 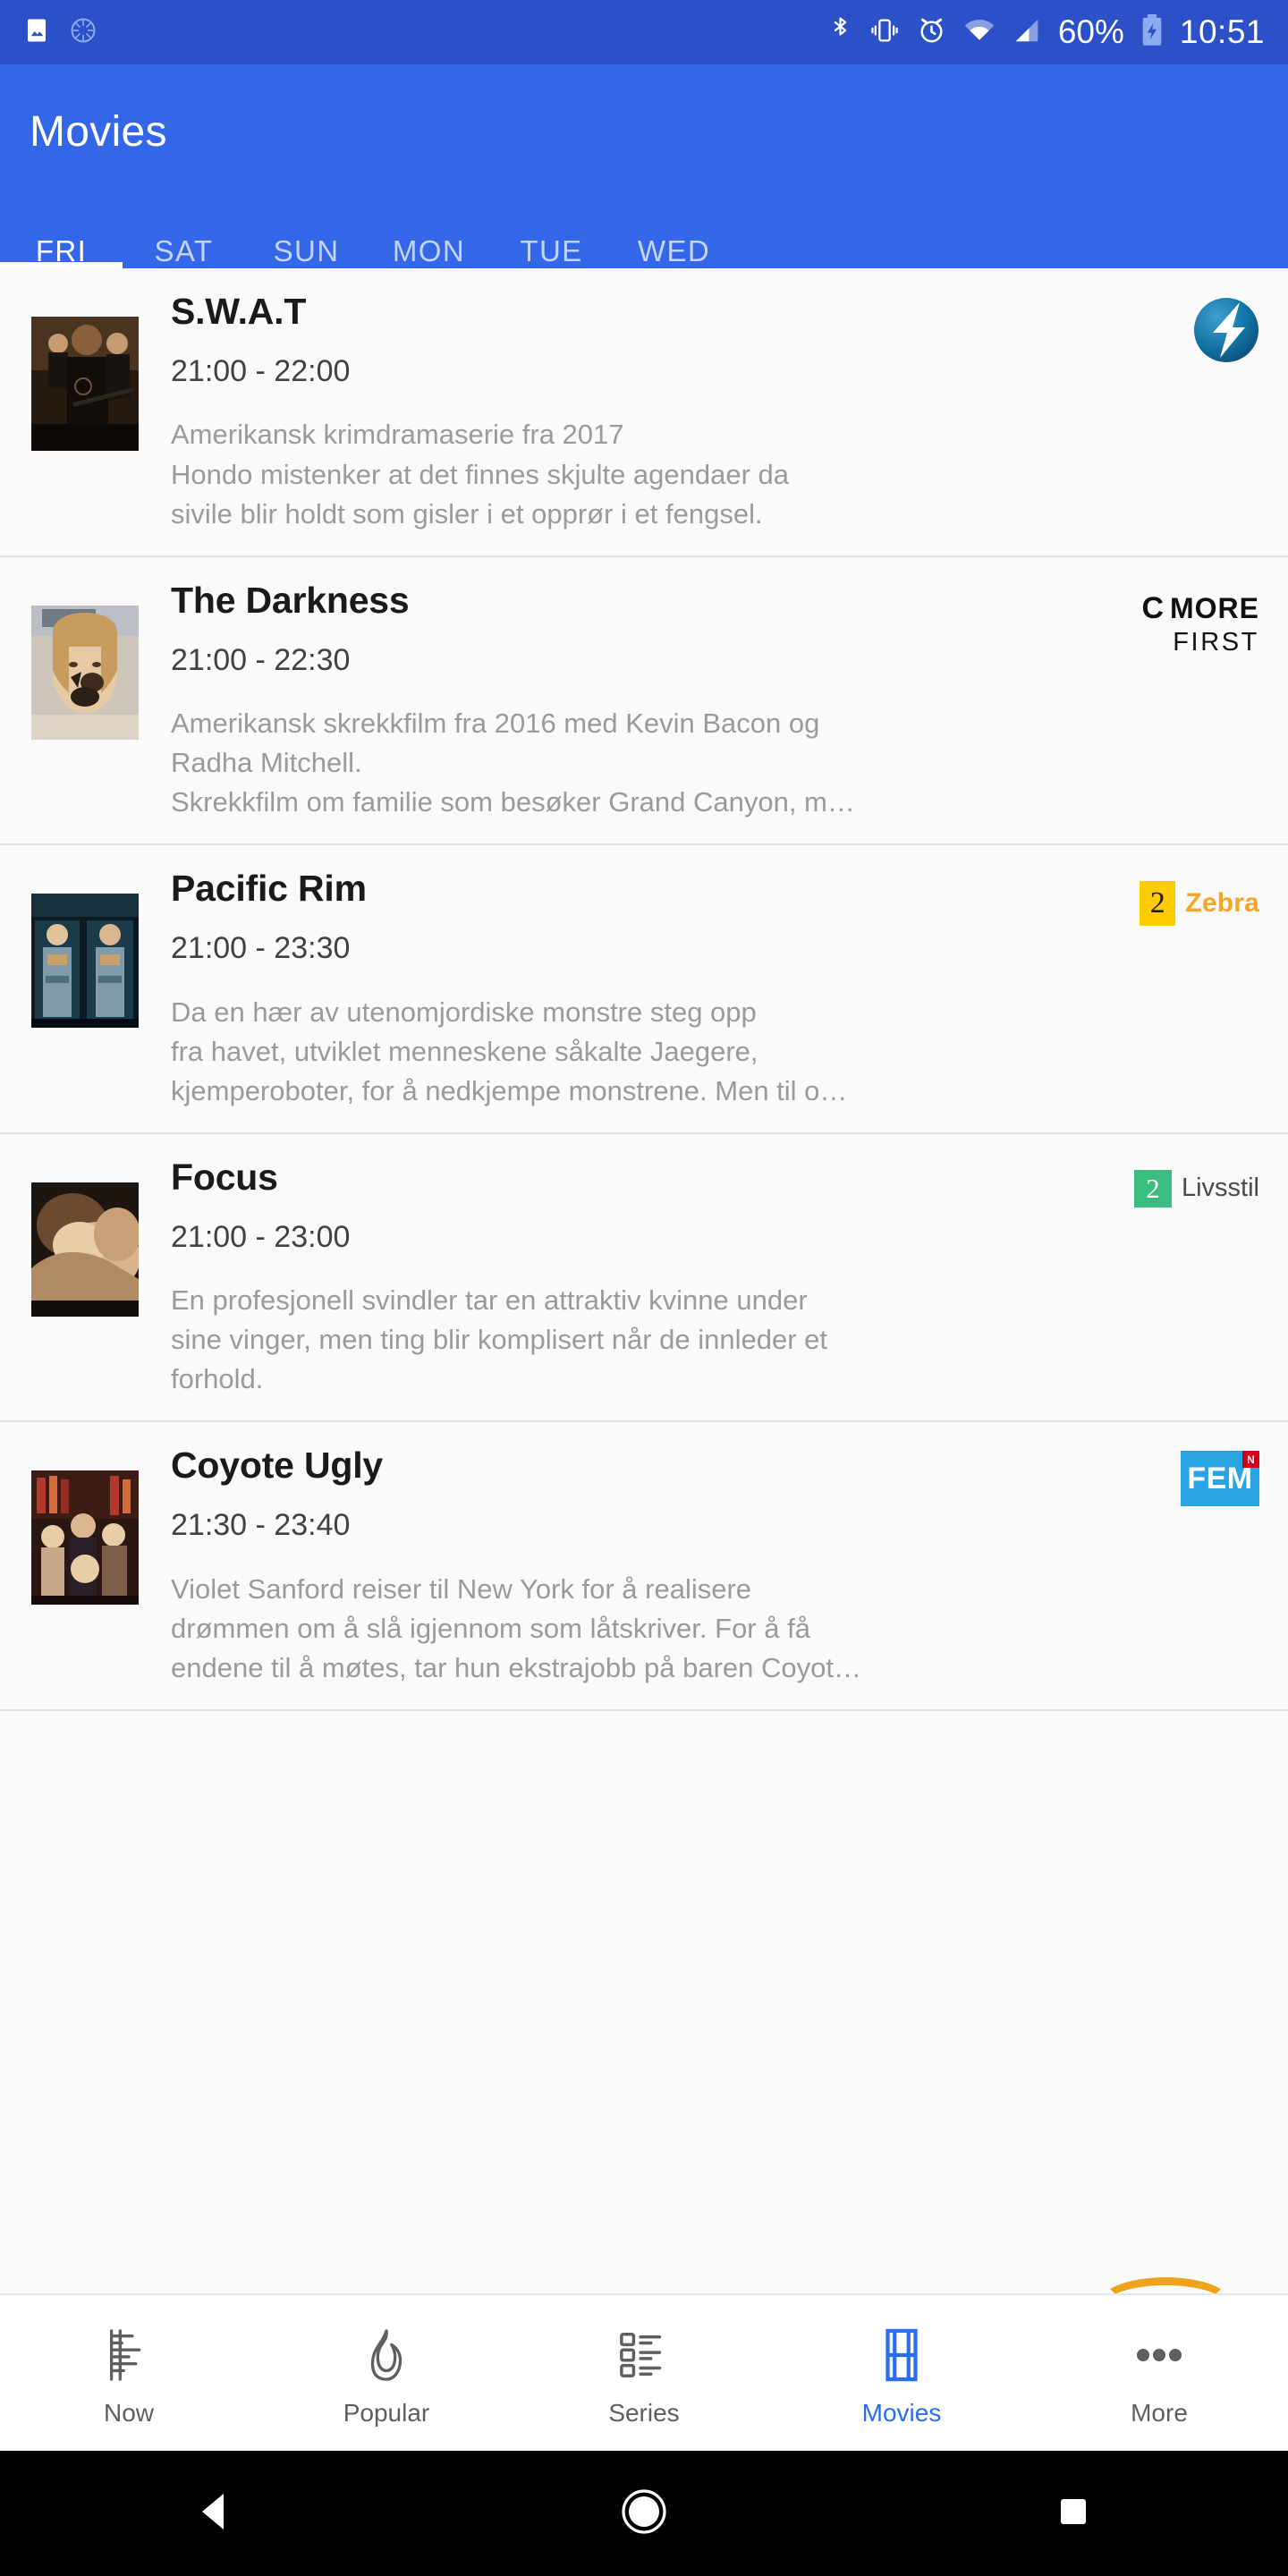 I want to click on tab-label: WED, so click(x=674, y=250).